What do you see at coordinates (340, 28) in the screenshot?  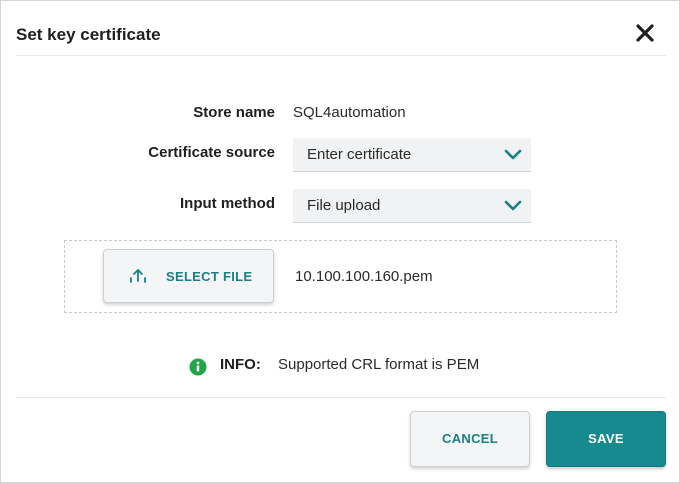 I see `dialog-header: Set key certificate` at bounding box center [340, 28].